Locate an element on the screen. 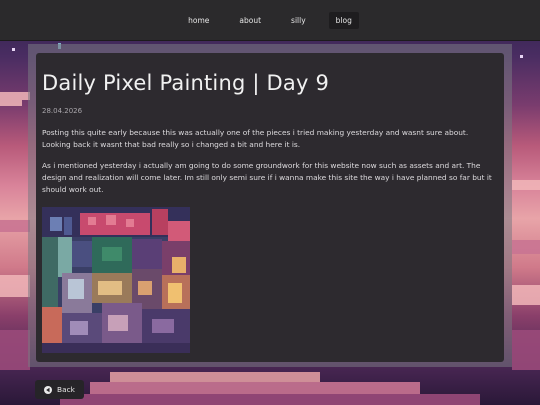 This screenshot has width=540, height=405. back-button-label: Back is located at coordinates (66, 389).